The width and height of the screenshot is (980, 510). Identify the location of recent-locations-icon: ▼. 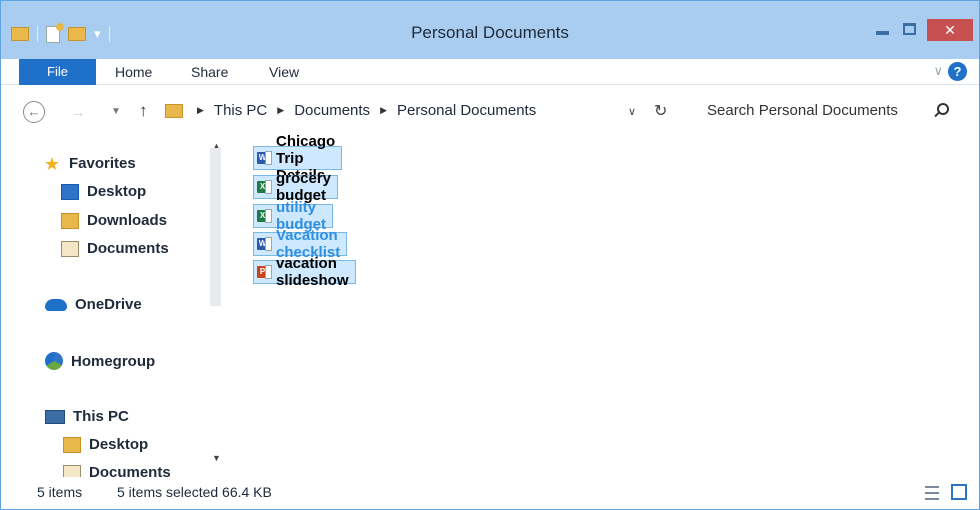
(116, 111).